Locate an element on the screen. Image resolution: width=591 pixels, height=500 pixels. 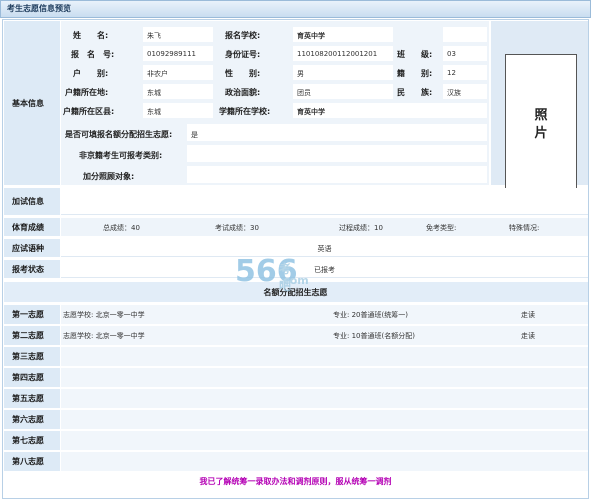
notice-text: 我已了解统筹一录取办法和调剂原则，服从统筹一调剂 is located at coordinates (295, 481).